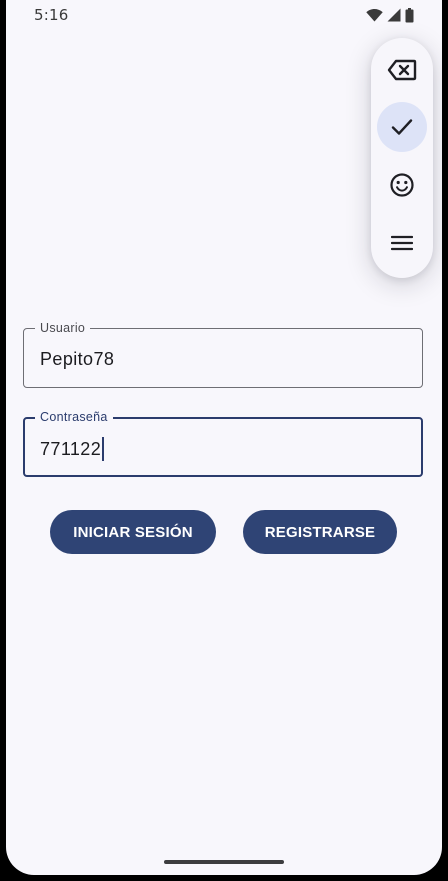 Image resolution: width=448 pixels, height=881 pixels. What do you see at coordinates (223, 354) in the screenshot?
I see `username-field: Usuario Pepito78` at bounding box center [223, 354].